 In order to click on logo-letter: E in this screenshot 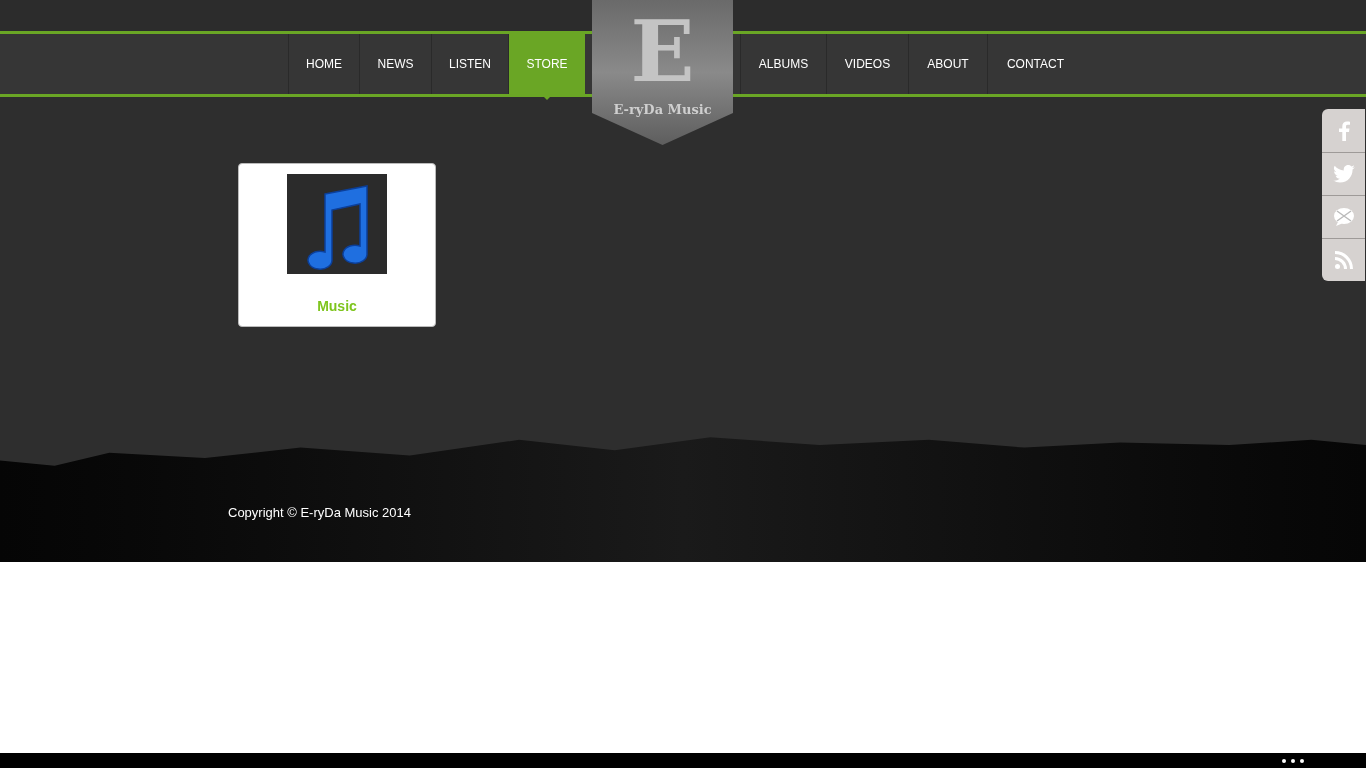, I will do `click(662, 52)`.